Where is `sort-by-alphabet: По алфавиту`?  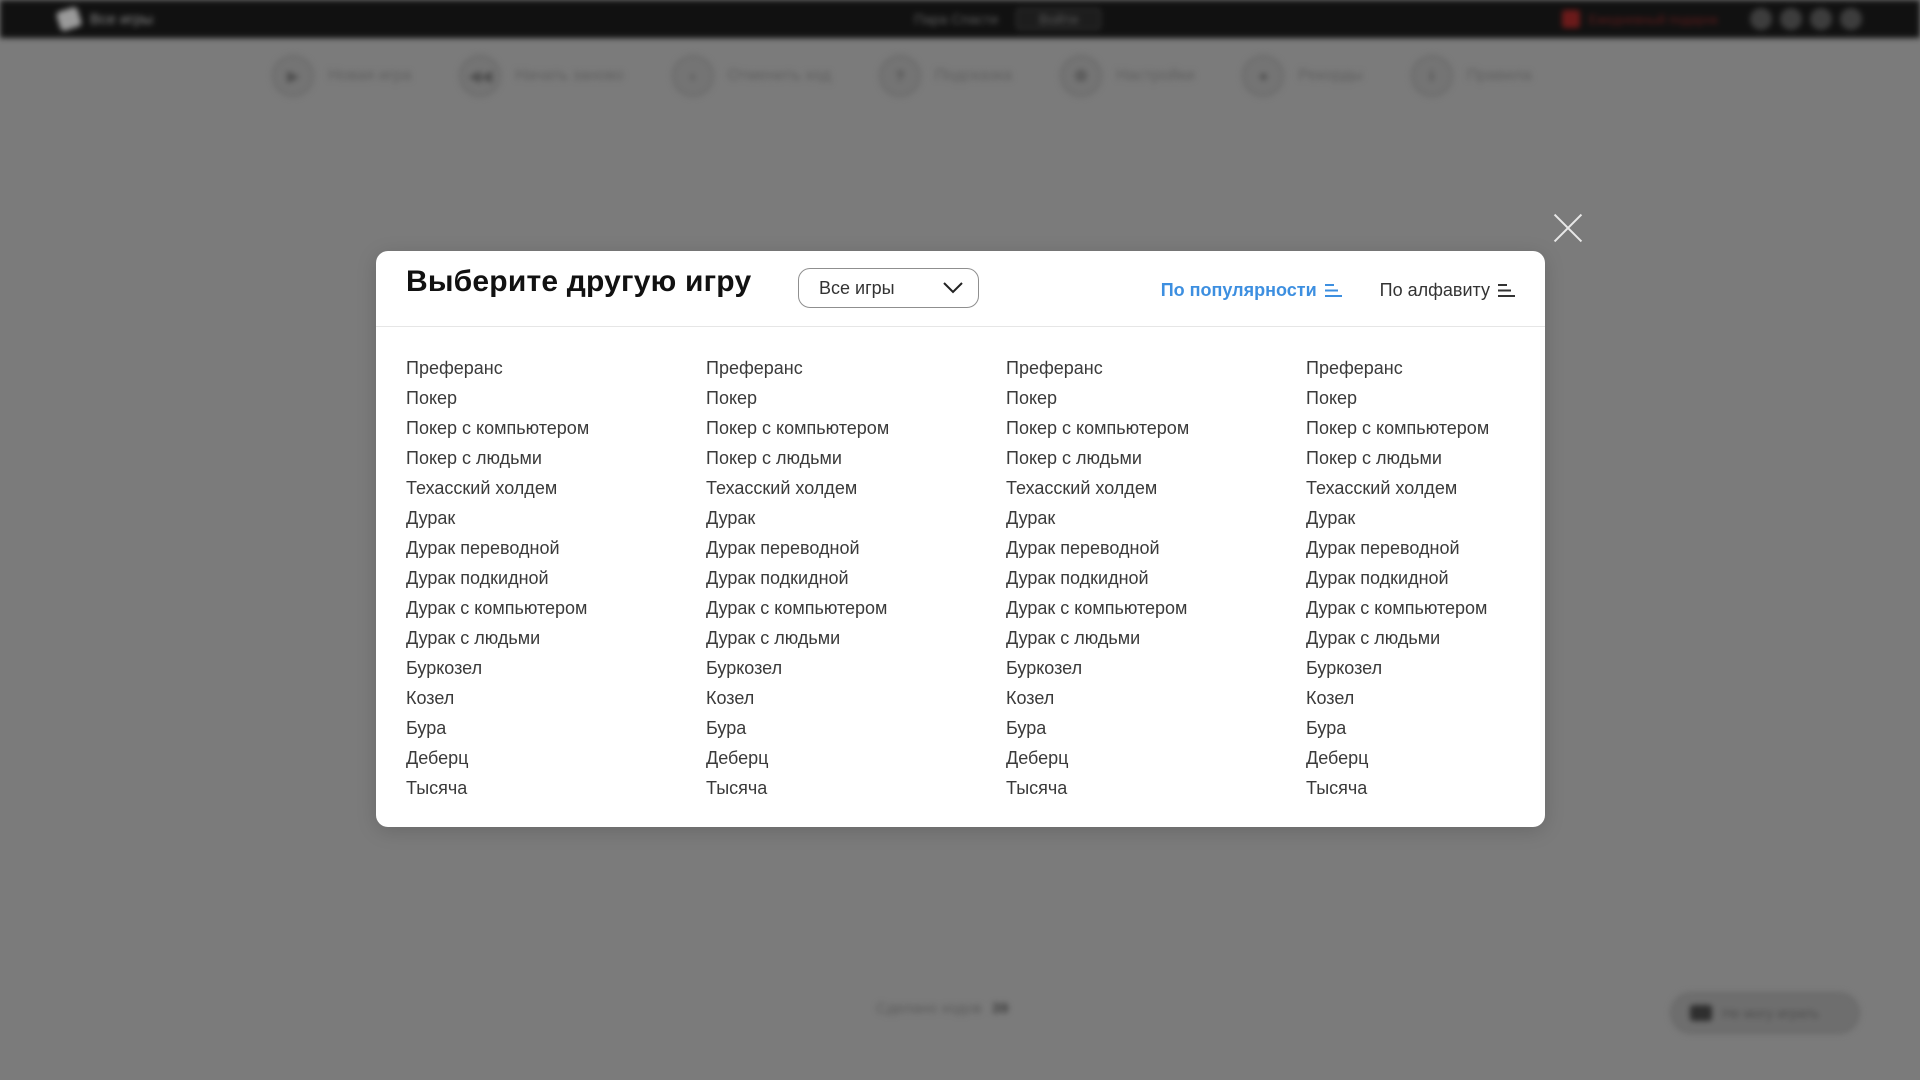 sort-by-alphabet: По алфавиту is located at coordinates (1447, 290).